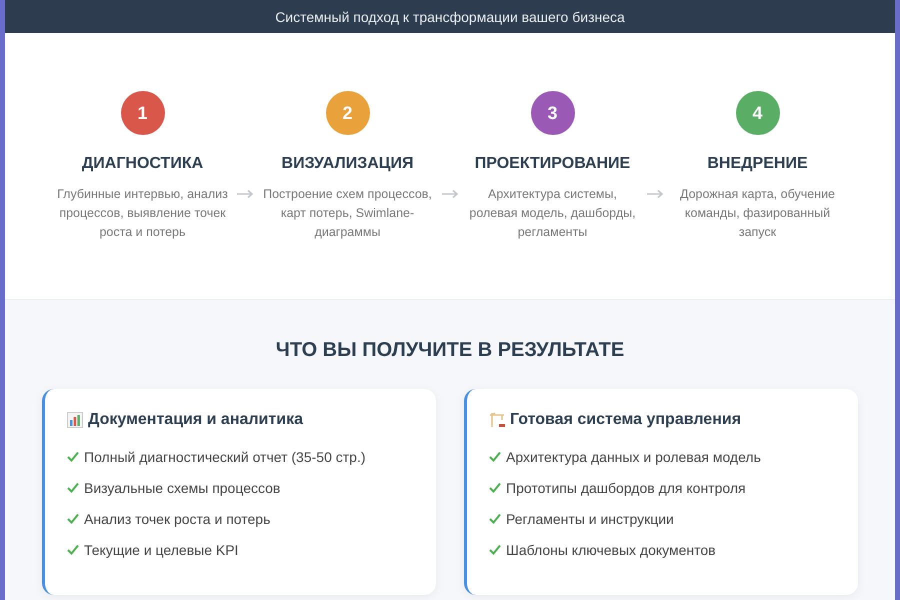 The height and width of the screenshot is (600, 900). What do you see at coordinates (757, 213) in the screenshot?
I see `step-description: Дорожная карта, обучение команды, фазированный запуск` at bounding box center [757, 213].